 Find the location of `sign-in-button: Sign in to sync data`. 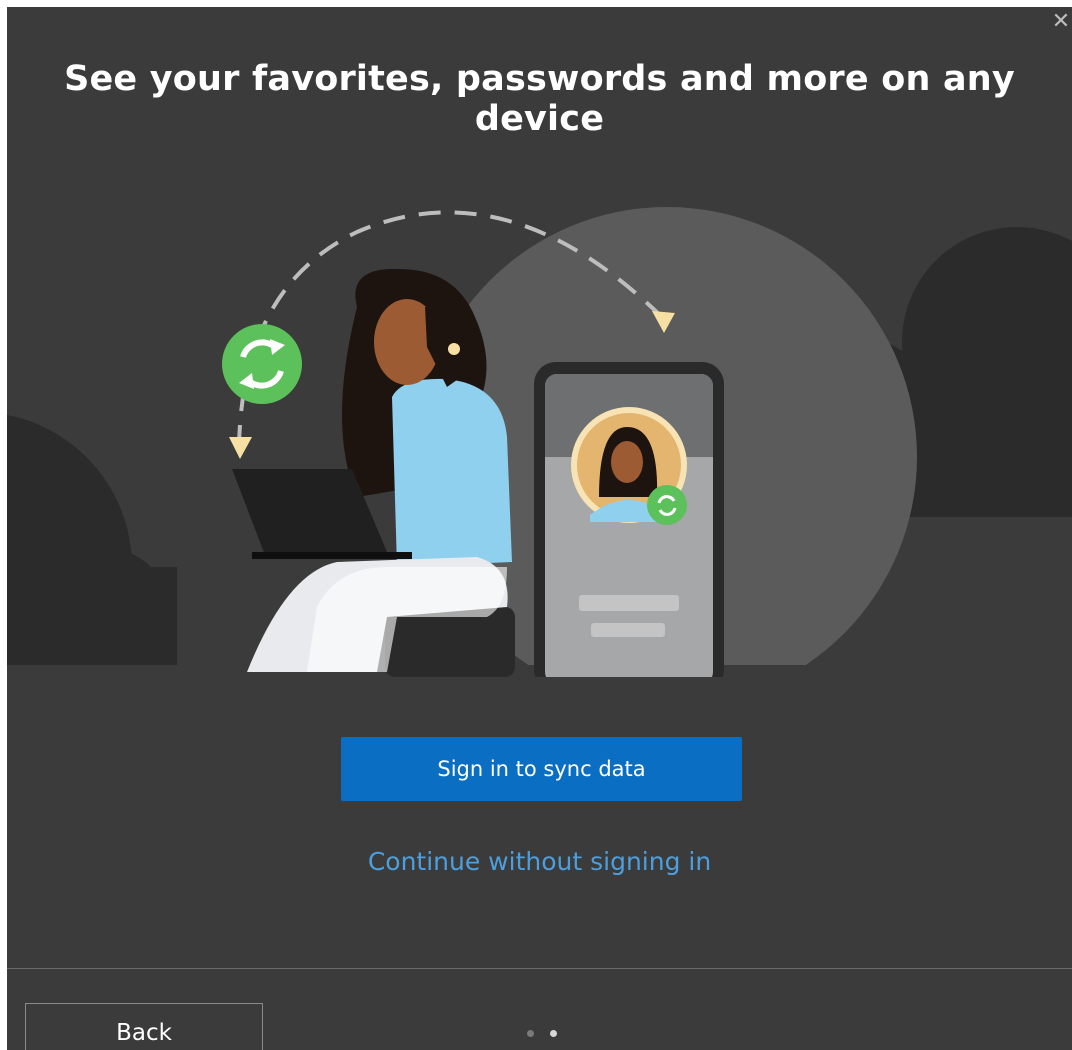

sign-in-button: Sign in to sync data is located at coordinates (541, 769).